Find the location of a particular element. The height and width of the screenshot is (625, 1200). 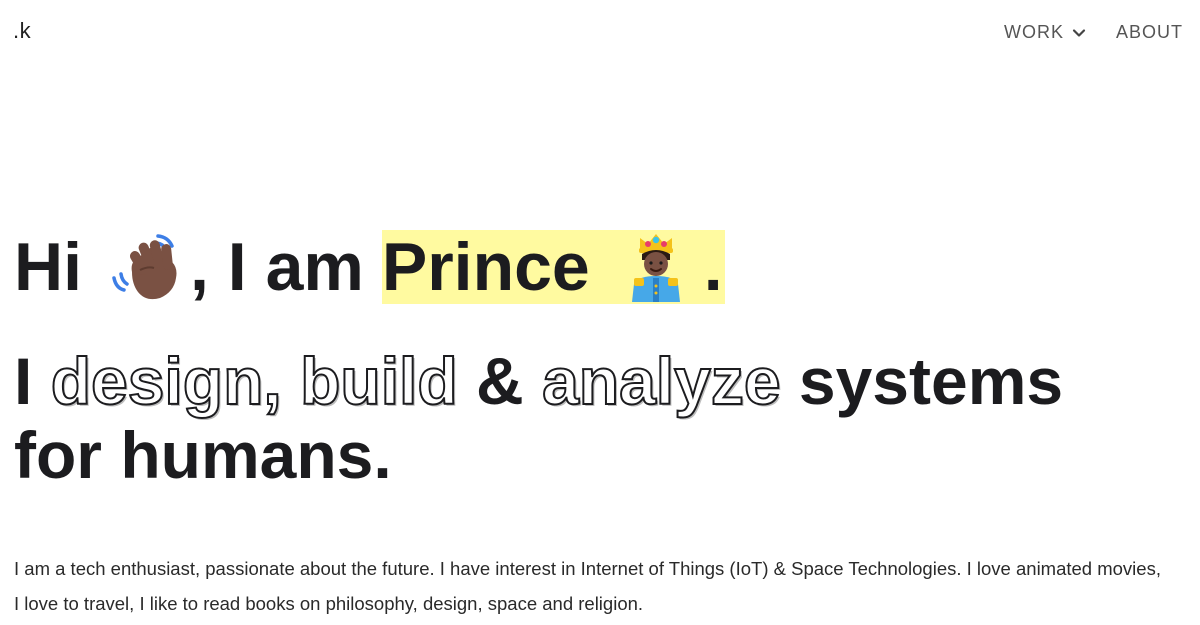

tagline-line-2: for humans. is located at coordinates (203, 455).